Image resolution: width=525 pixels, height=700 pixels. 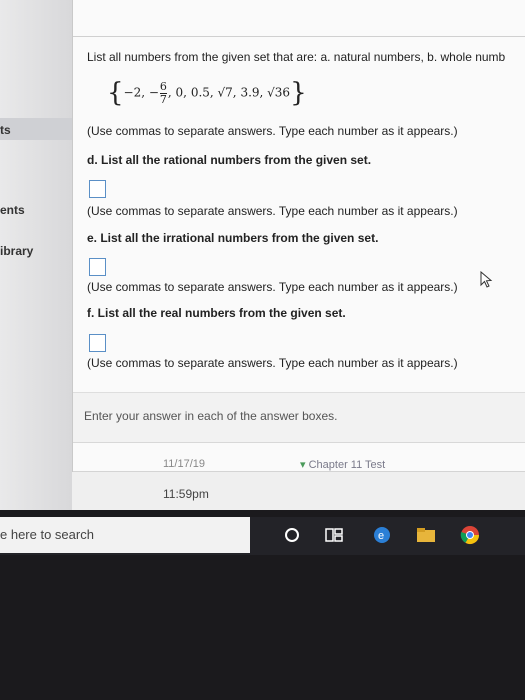 I want to click on answer-box-f, so click(x=97, y=343).